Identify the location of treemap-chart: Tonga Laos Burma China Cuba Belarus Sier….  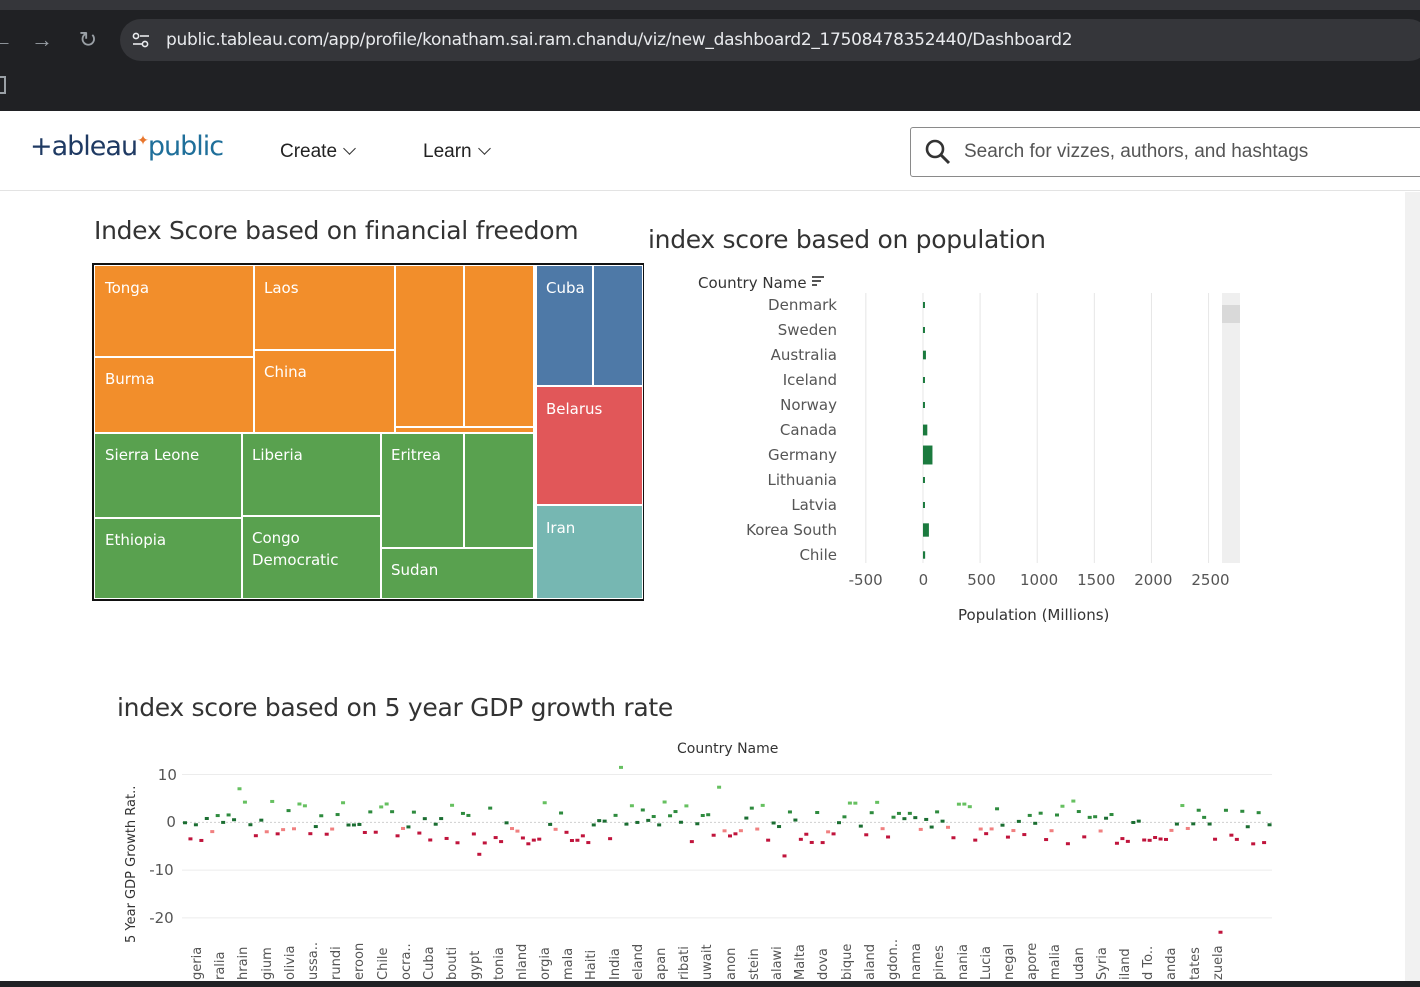
(368, 432).